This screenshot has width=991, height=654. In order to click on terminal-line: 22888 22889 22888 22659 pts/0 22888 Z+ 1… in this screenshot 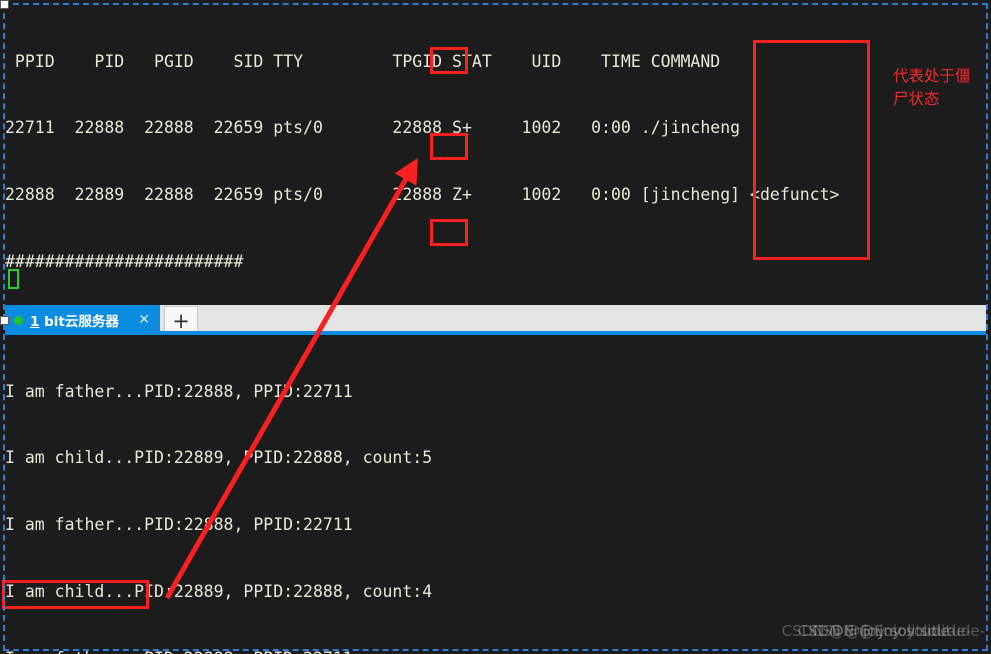, I will do `click(422, 195)`.